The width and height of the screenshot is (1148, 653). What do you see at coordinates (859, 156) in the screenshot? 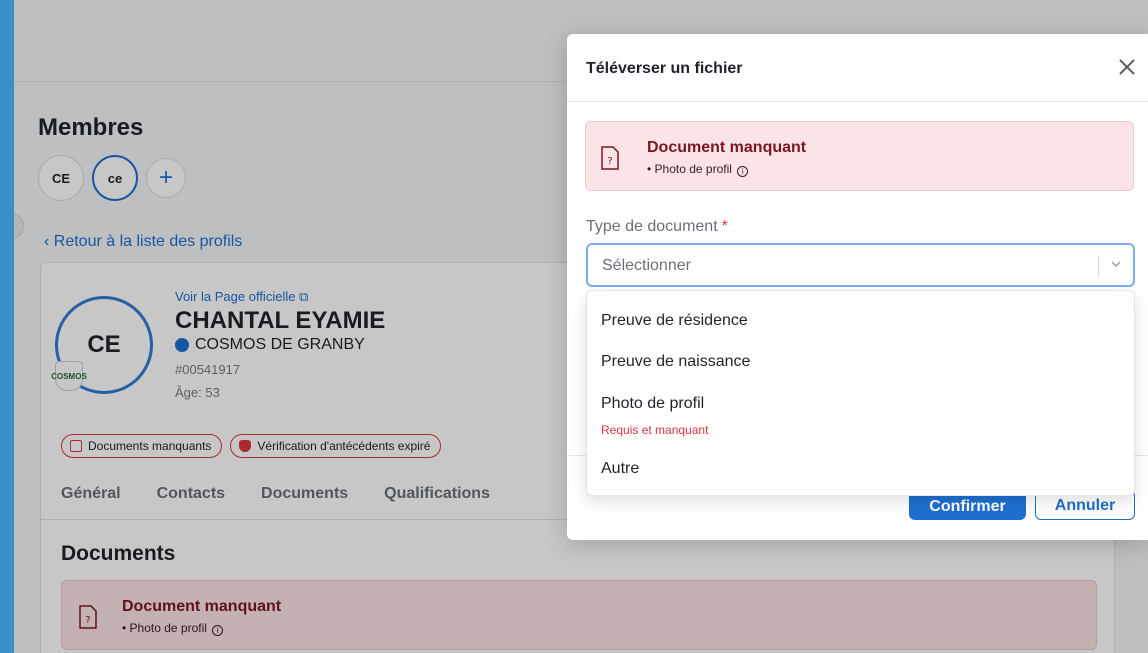
I see `modal-missing-document-alert: ? Document manquant • Photo de profil i` at bounding box center [859, 156].